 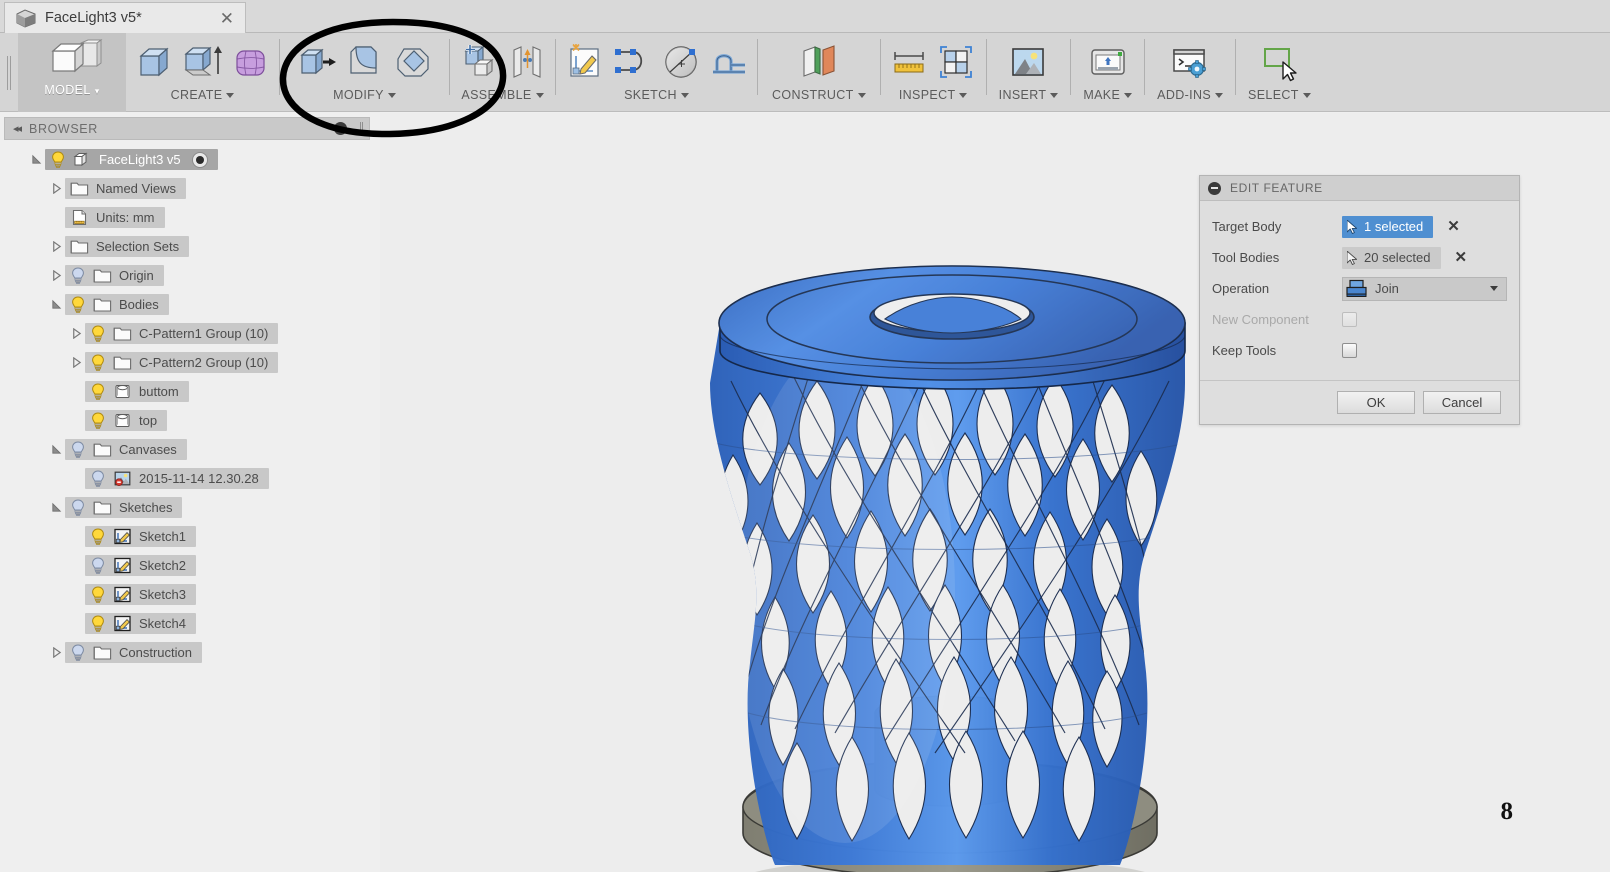 What do you see at coordinates (126, 449) in the screenshot?
I see `tree-item-body: Canvases` at bounding box center [126, 449].